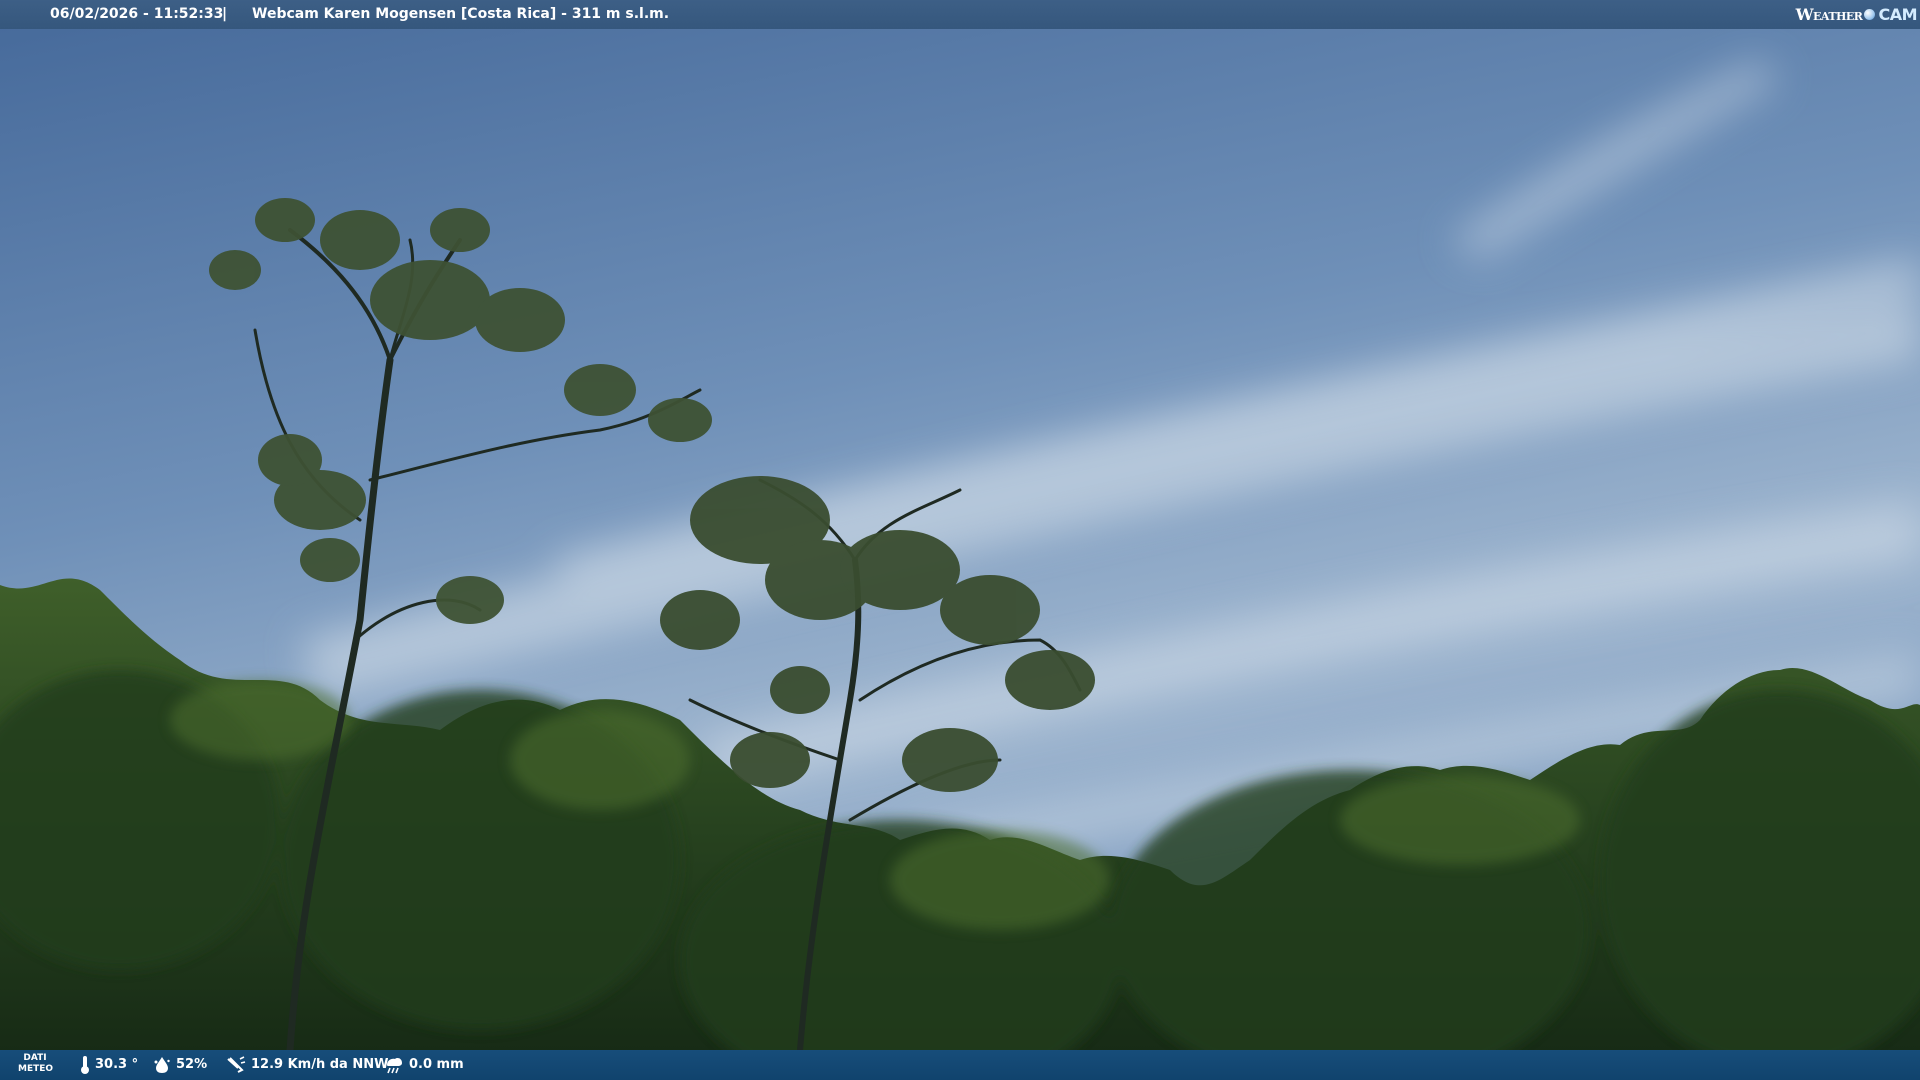  I want to click on humidity-reading: 52%, so click(180, 1065).